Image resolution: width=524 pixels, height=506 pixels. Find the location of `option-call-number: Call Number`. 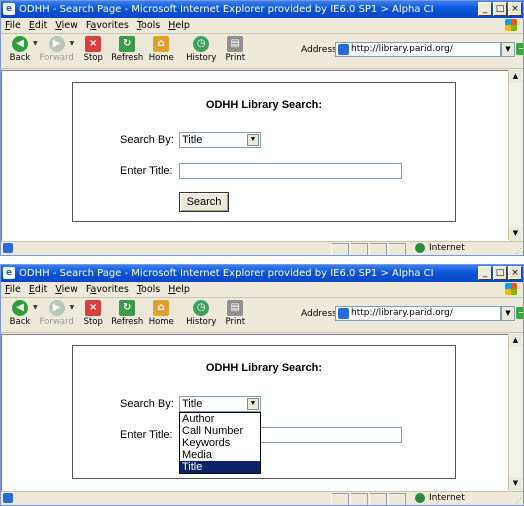

option-call-number: Call Number is located at coordinates (220, 431).